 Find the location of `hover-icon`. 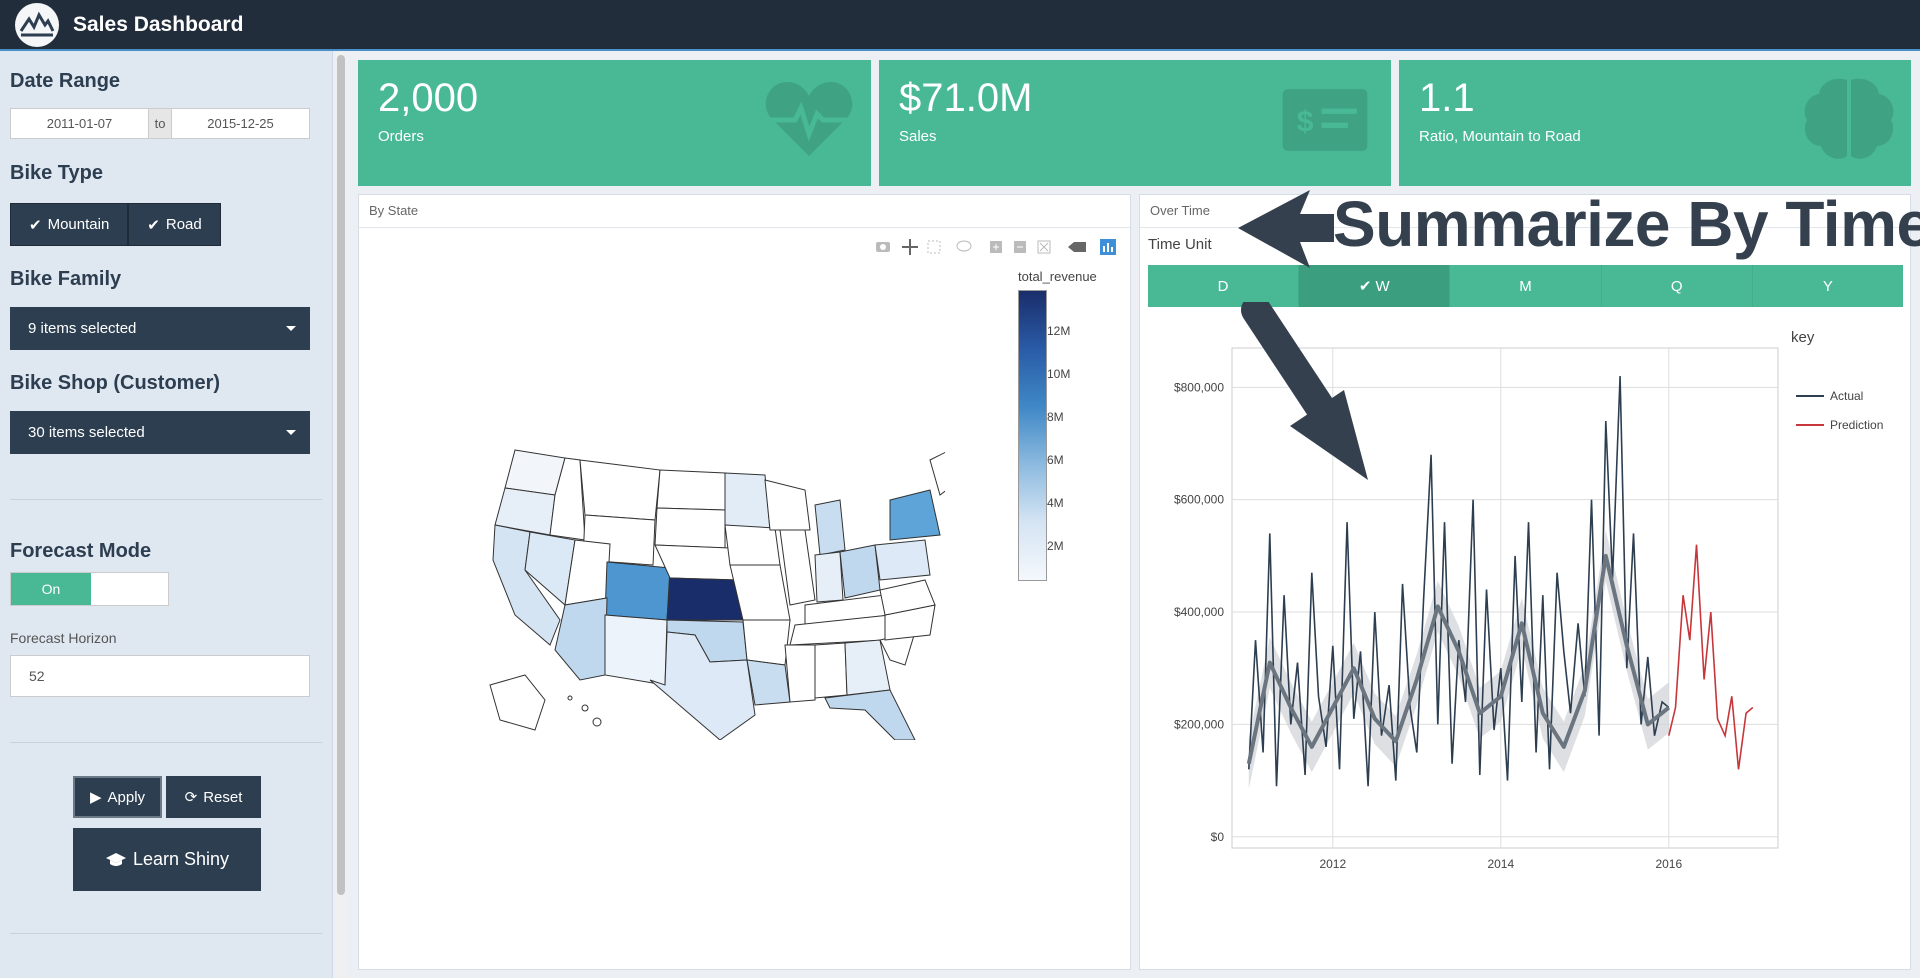

hover-icon is located at coordinates (1077, 247).